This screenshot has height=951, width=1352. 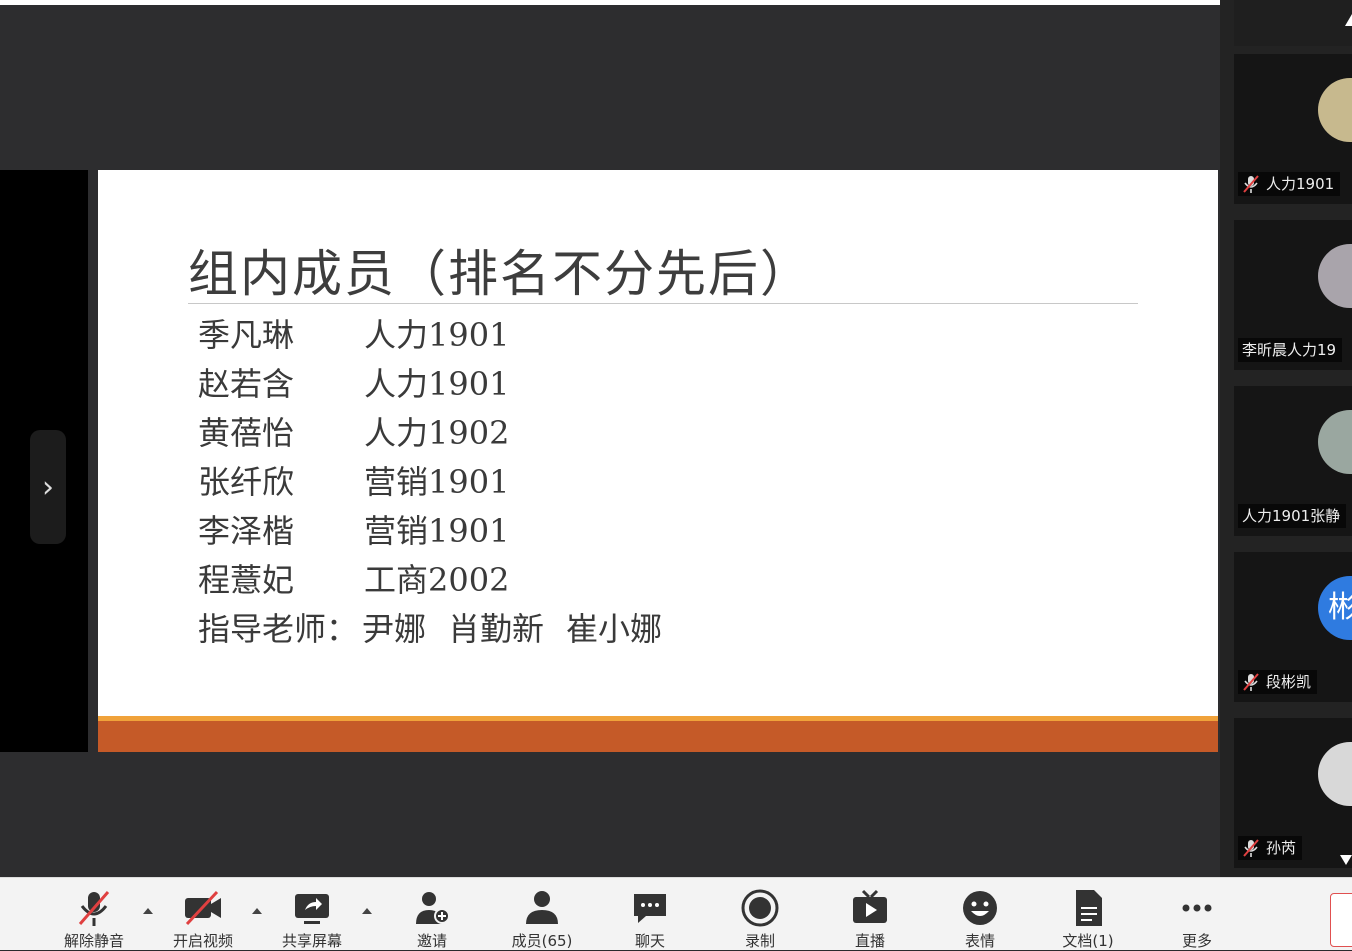 I want to click on advisor-name: 肖勤新, so click(x=496, y=628).